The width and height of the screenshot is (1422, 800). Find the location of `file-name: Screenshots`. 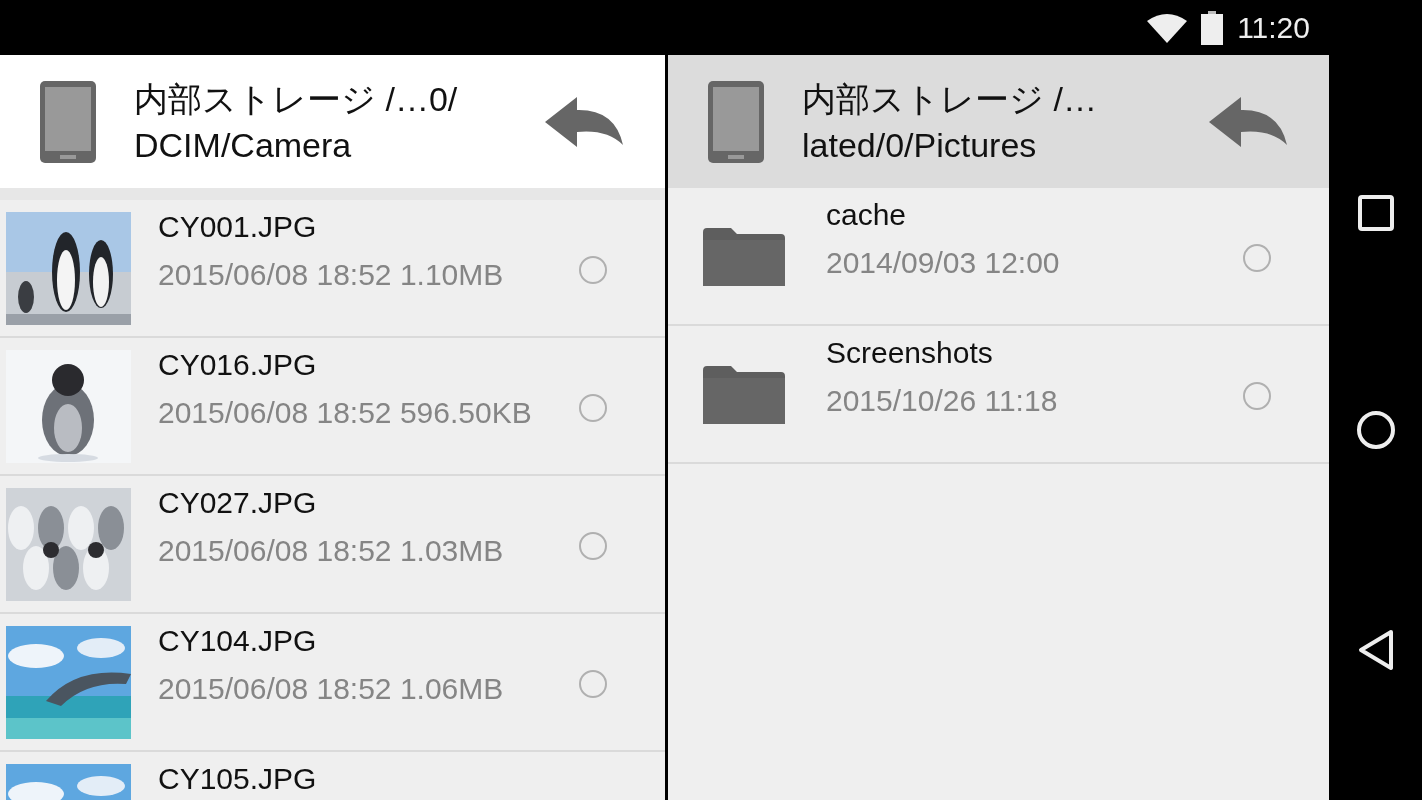

file-name: Screenshots is located at coordinates (910, 353).